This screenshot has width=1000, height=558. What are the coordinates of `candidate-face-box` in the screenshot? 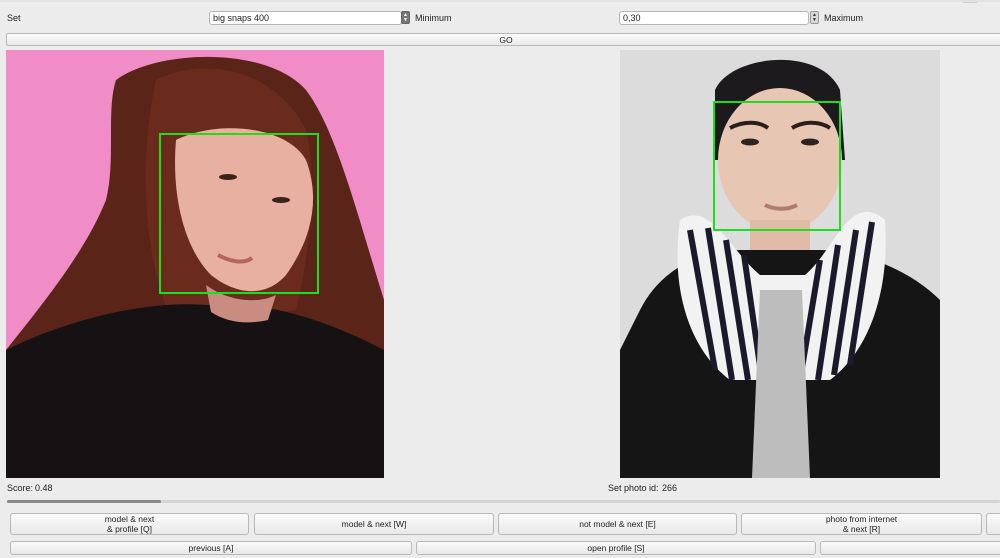 It's located at (239, 213).